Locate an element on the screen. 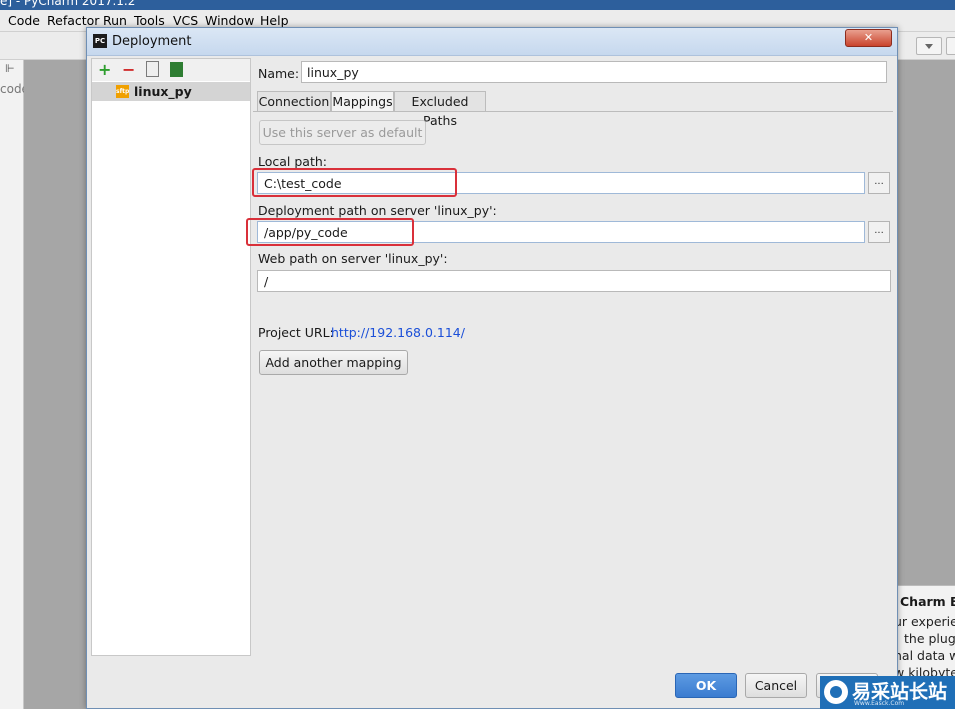  server-list-toolbar: + − is located at coordinates (171, 70).